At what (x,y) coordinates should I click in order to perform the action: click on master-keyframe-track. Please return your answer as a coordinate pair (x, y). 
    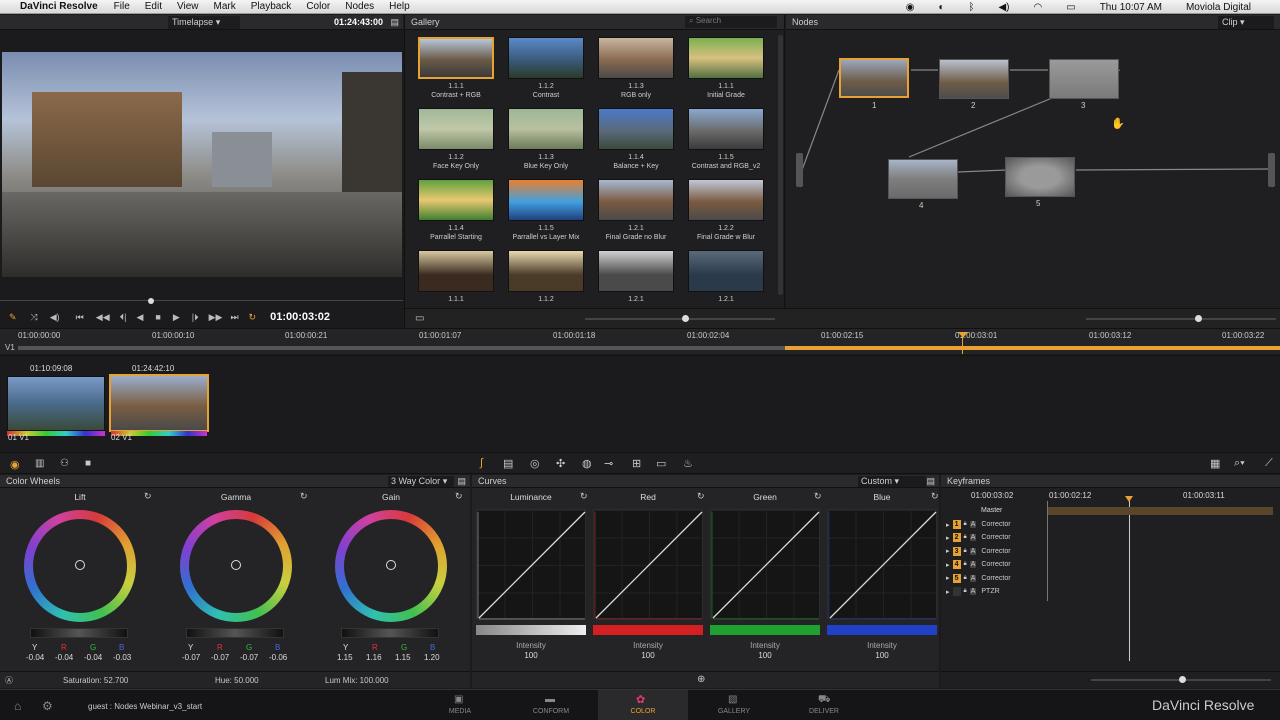
    Looking at the image, I should click on (1160, 511).